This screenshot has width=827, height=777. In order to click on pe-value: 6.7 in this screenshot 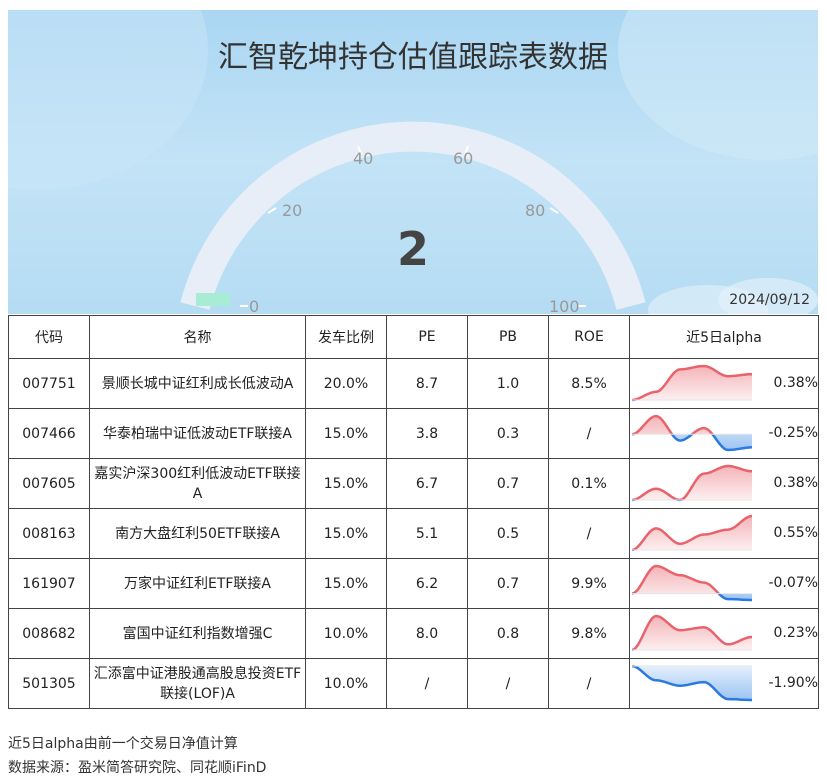, I will do `click(427, 483)`.